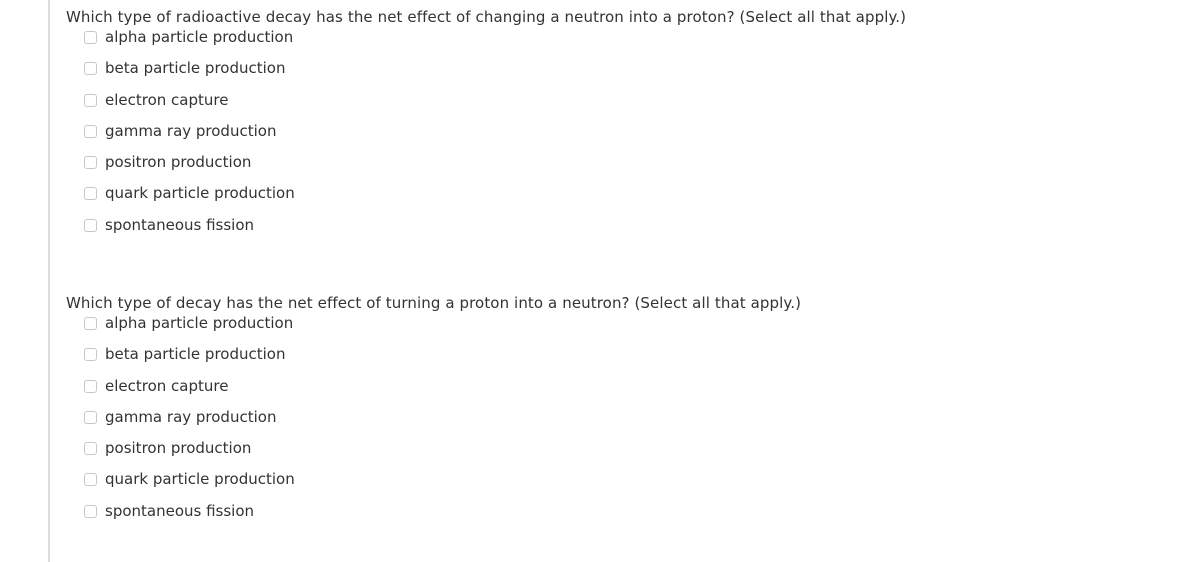 The width and height of the screenshot is (1200, 562). I want to click on left-border-divider, so click(49, 281).